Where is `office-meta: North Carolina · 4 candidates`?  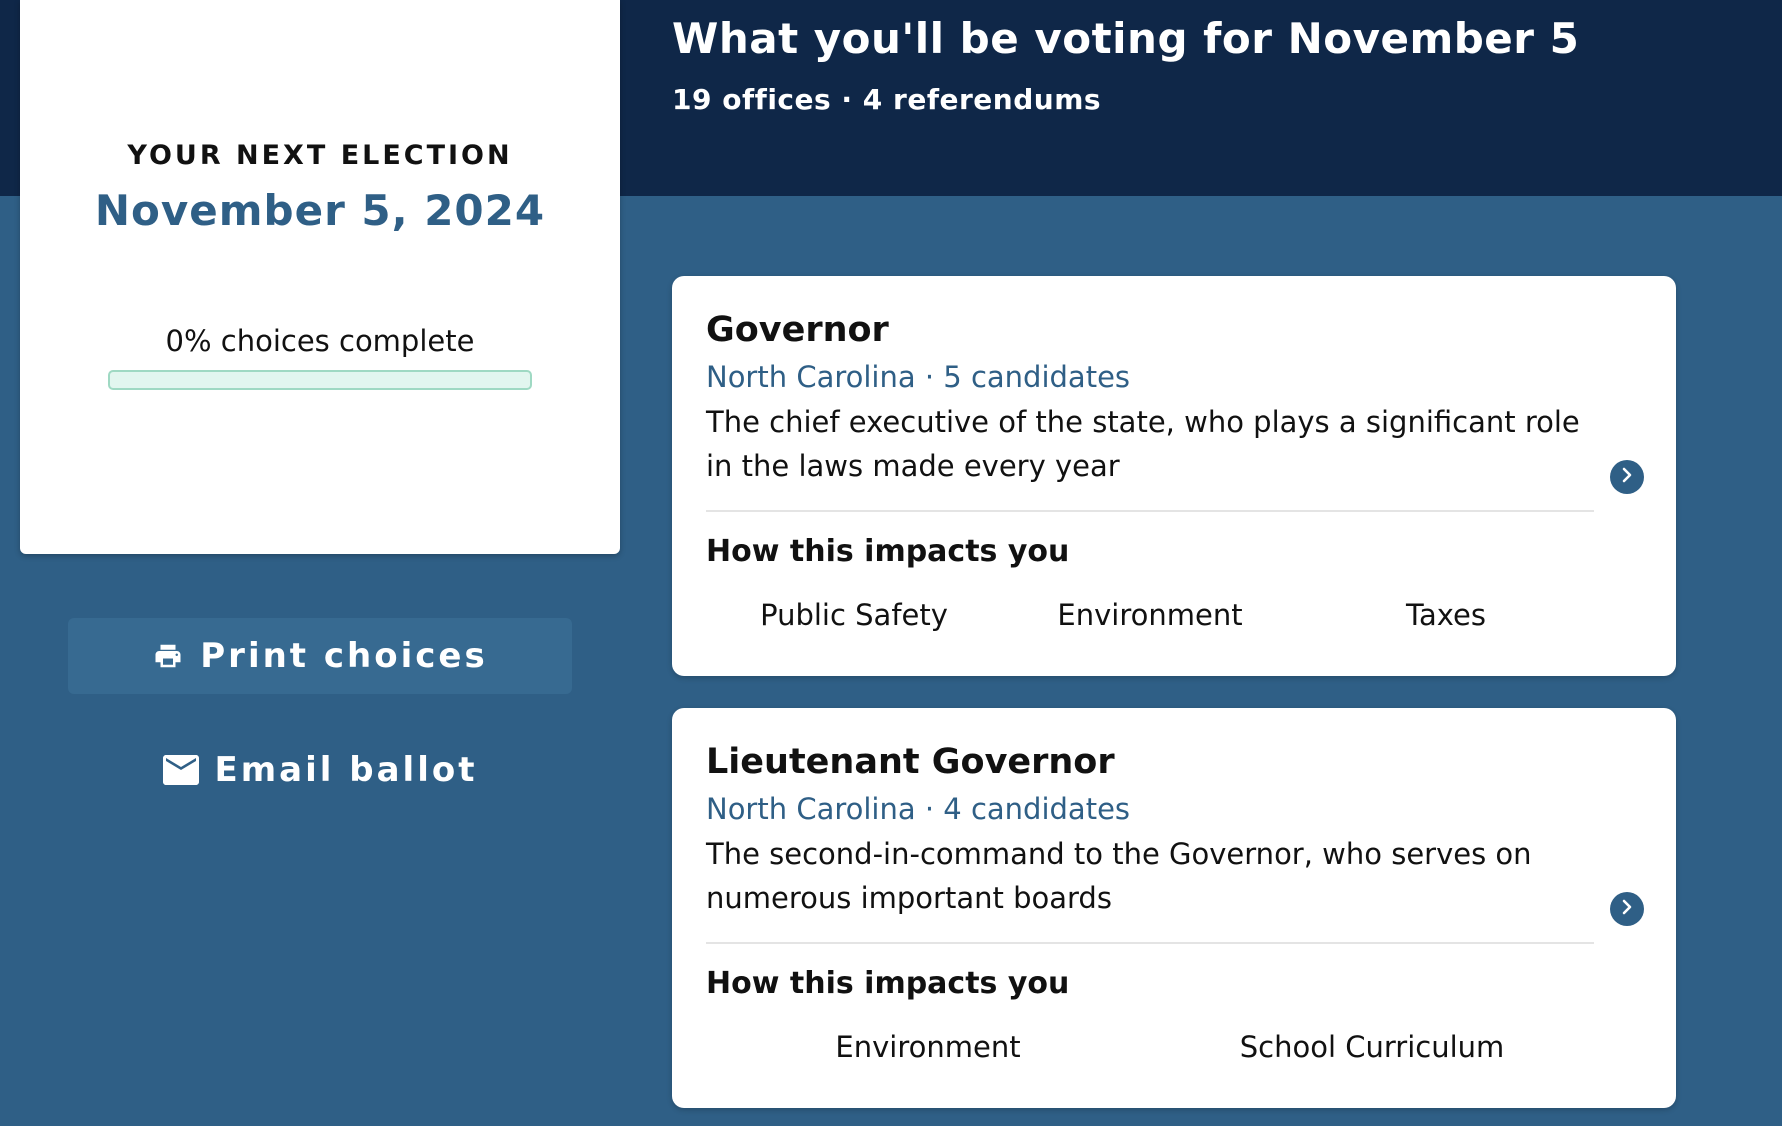 office-meta: North Carolina · 4 candidates is located at coordinates (918, 809).